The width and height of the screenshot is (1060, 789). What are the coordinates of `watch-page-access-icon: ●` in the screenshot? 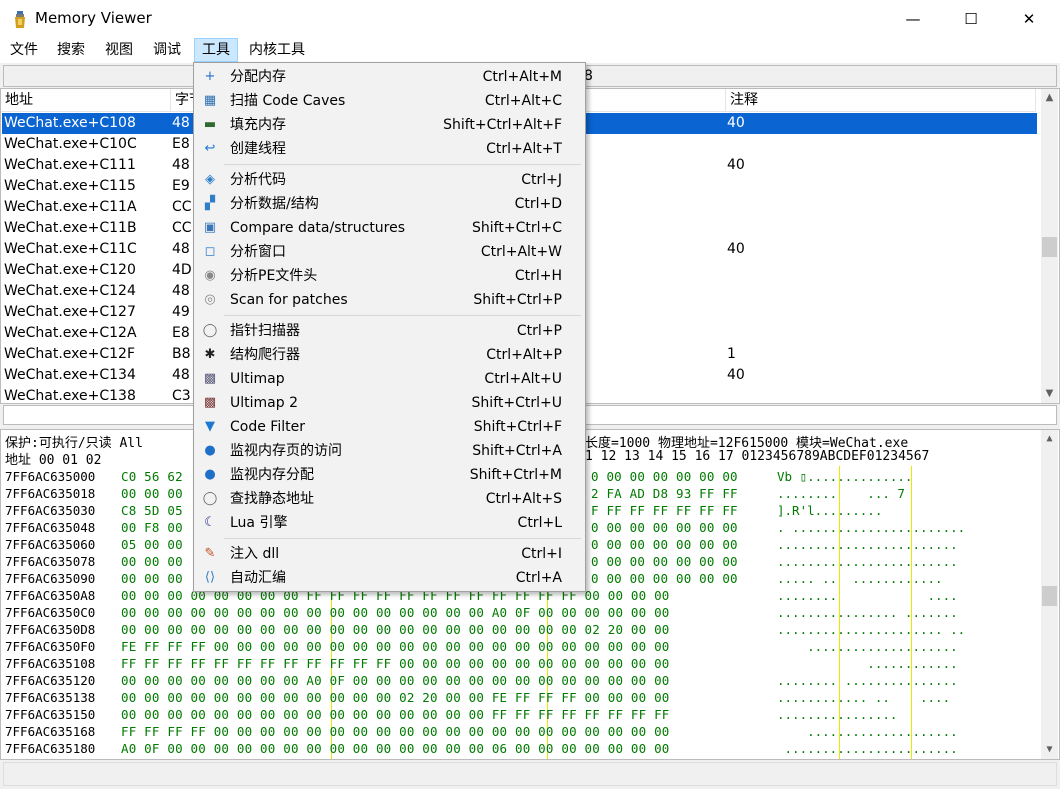 It's located at (210, 450).